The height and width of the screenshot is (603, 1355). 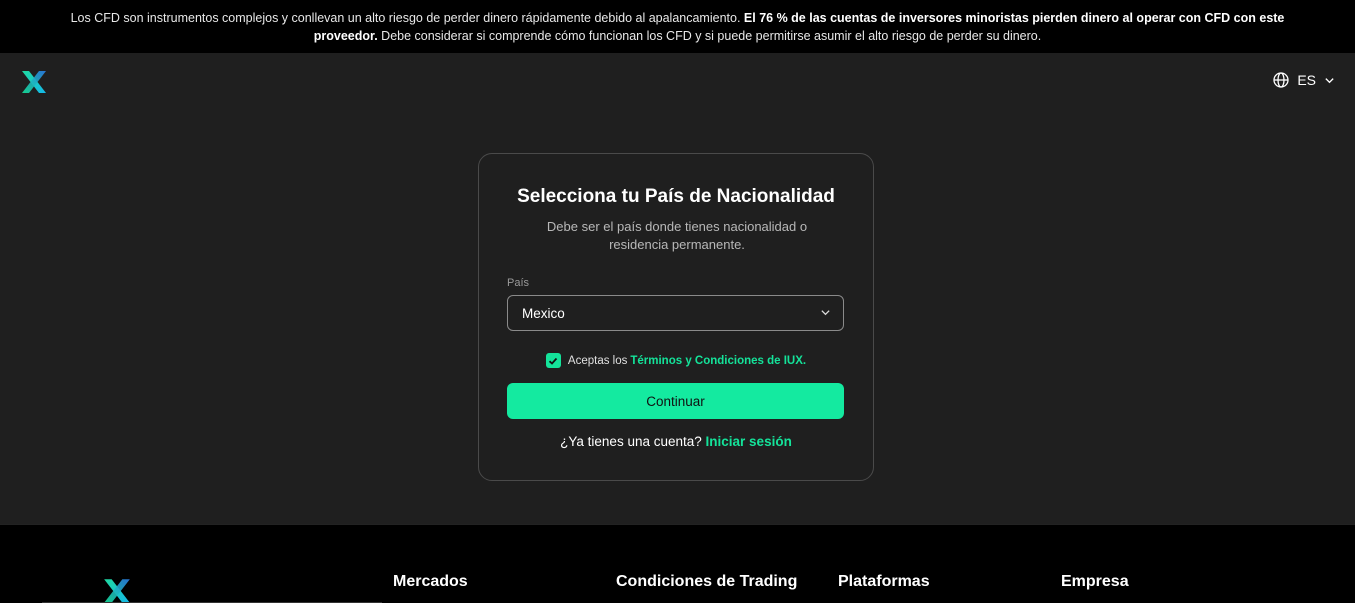 I want to click on footer-heading-empresa: Empresa, so click(x=1095, y=581).